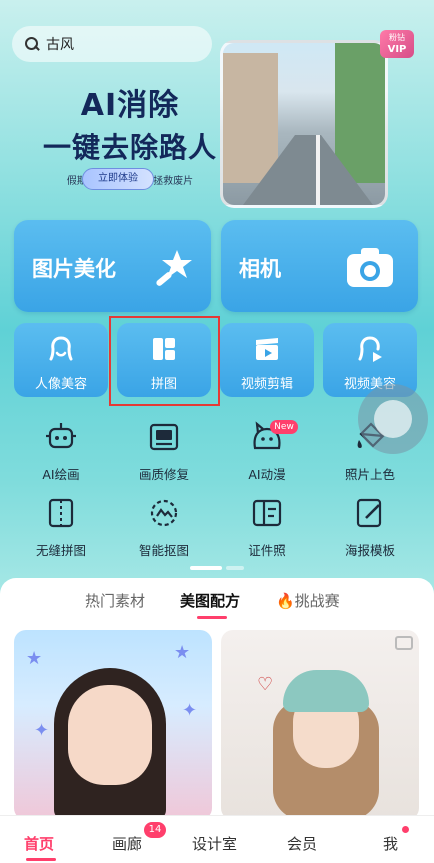 This screenshot has height=863, width=434. Describe the element at coordinates (61, 436) in the screenshot. I see `robot-icon` at that location.